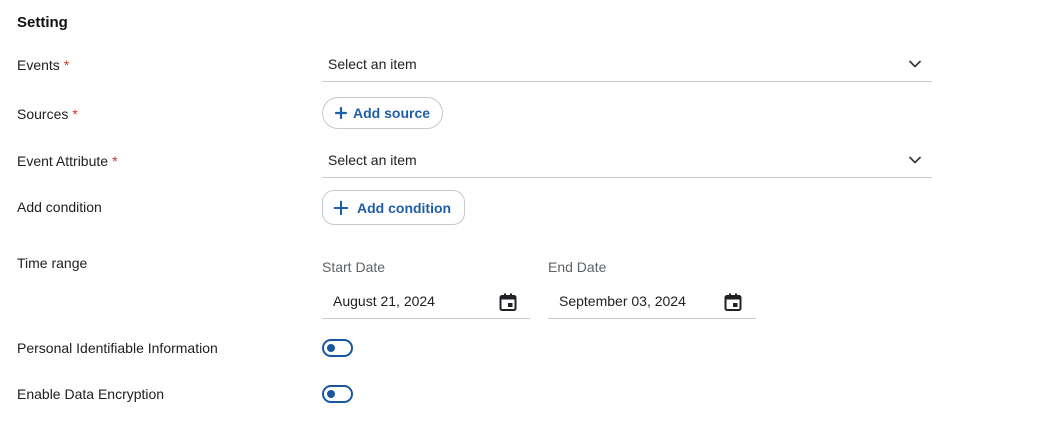  I want to click on end-date-caption: End Date, so click(577, 267).